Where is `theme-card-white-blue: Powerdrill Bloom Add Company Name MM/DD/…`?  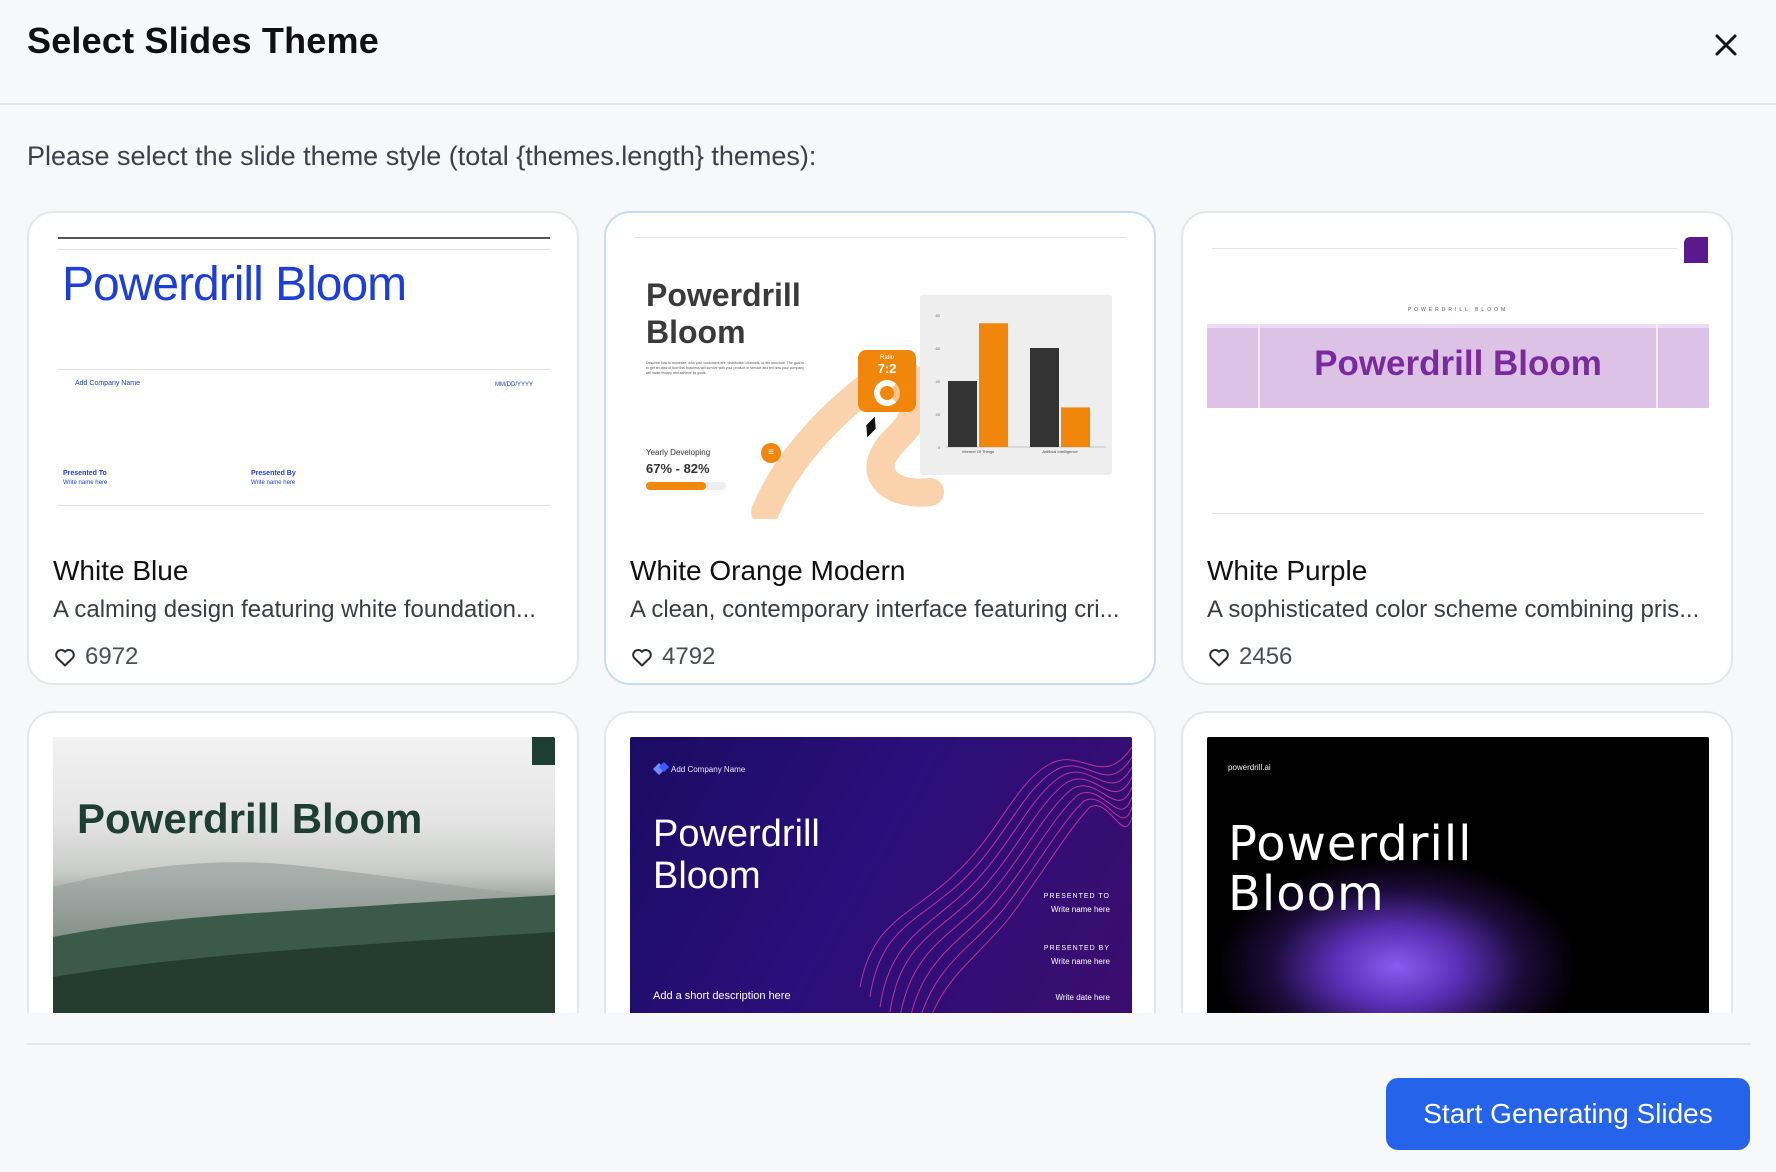
theme-card-white-blue: Powerdrill Bloom Add Company Name MM/DD/… is located at coordinates (303, 448).